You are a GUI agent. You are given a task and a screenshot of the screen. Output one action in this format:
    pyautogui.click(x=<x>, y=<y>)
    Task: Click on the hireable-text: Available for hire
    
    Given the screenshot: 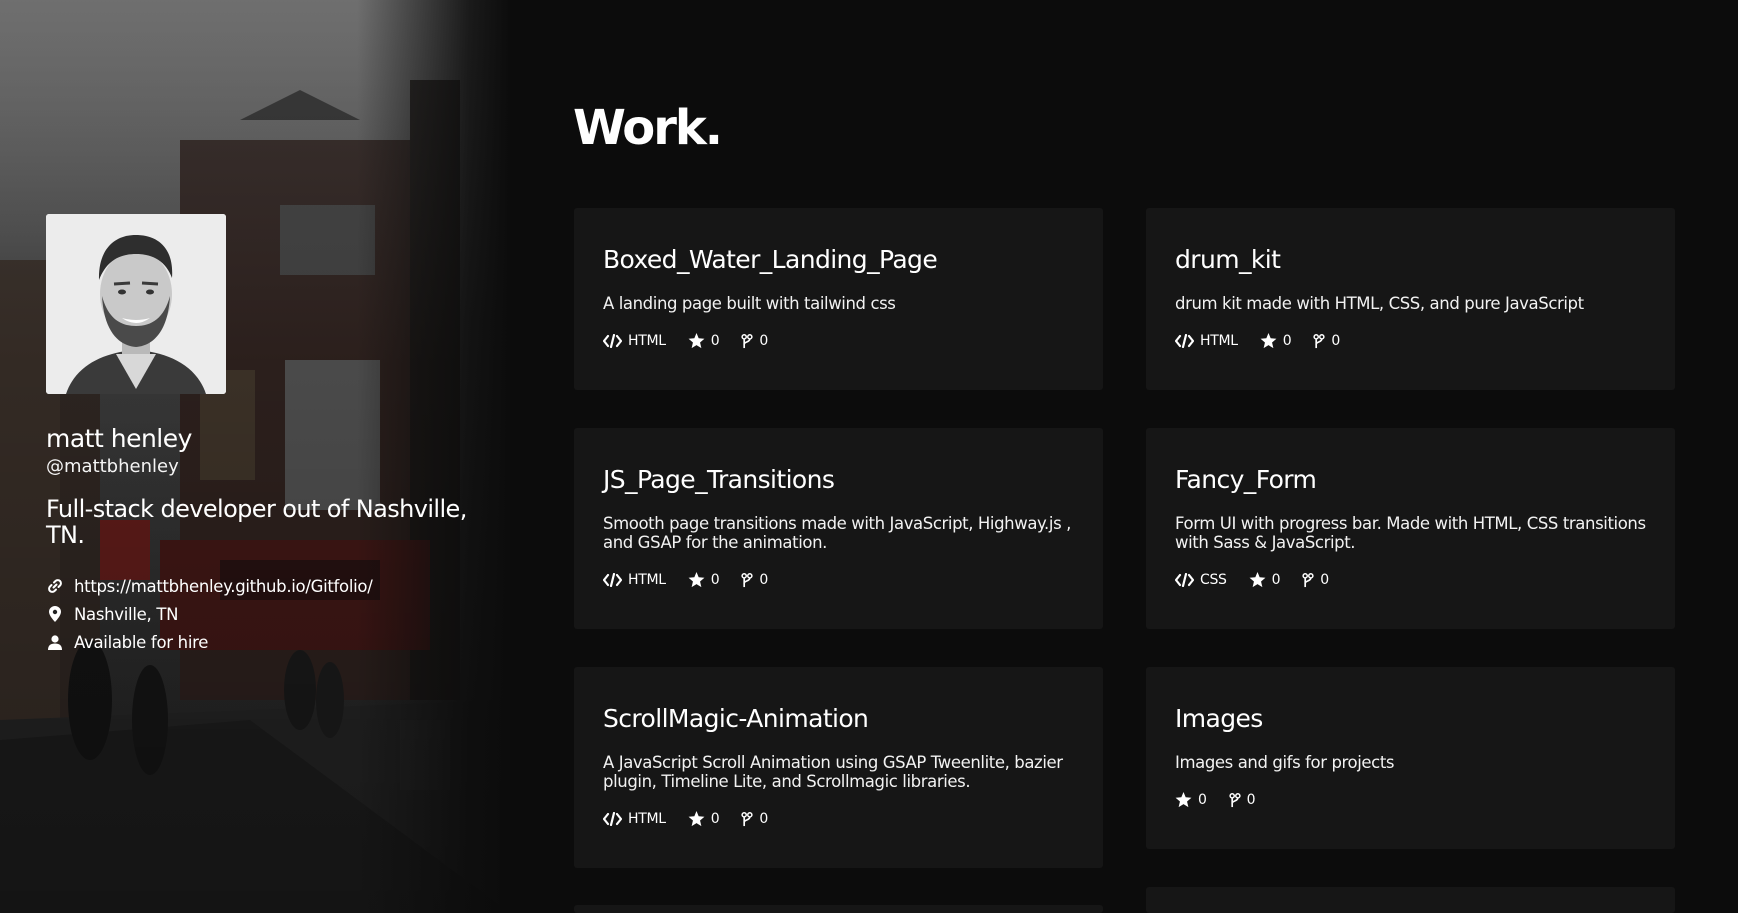 What is the action you would take?
    pyautogui.click(x=141, y=642)
    